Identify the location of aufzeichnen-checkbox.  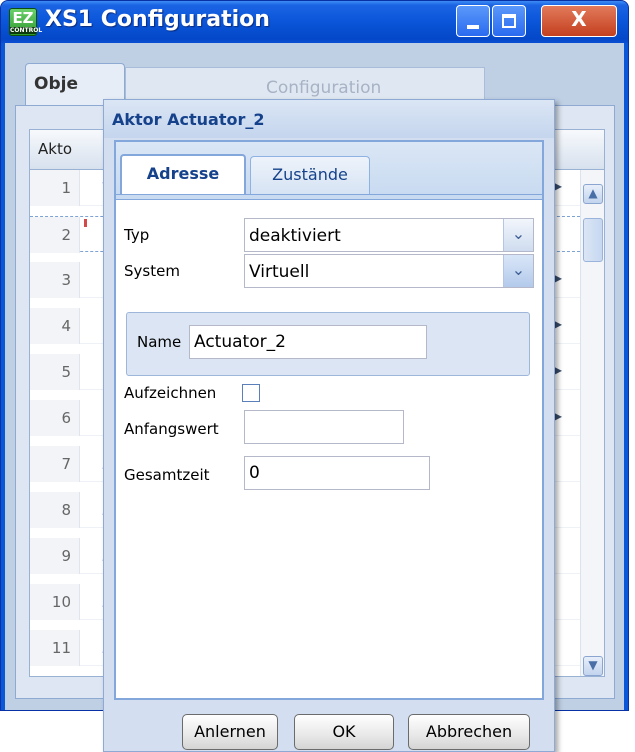
(251, 393).